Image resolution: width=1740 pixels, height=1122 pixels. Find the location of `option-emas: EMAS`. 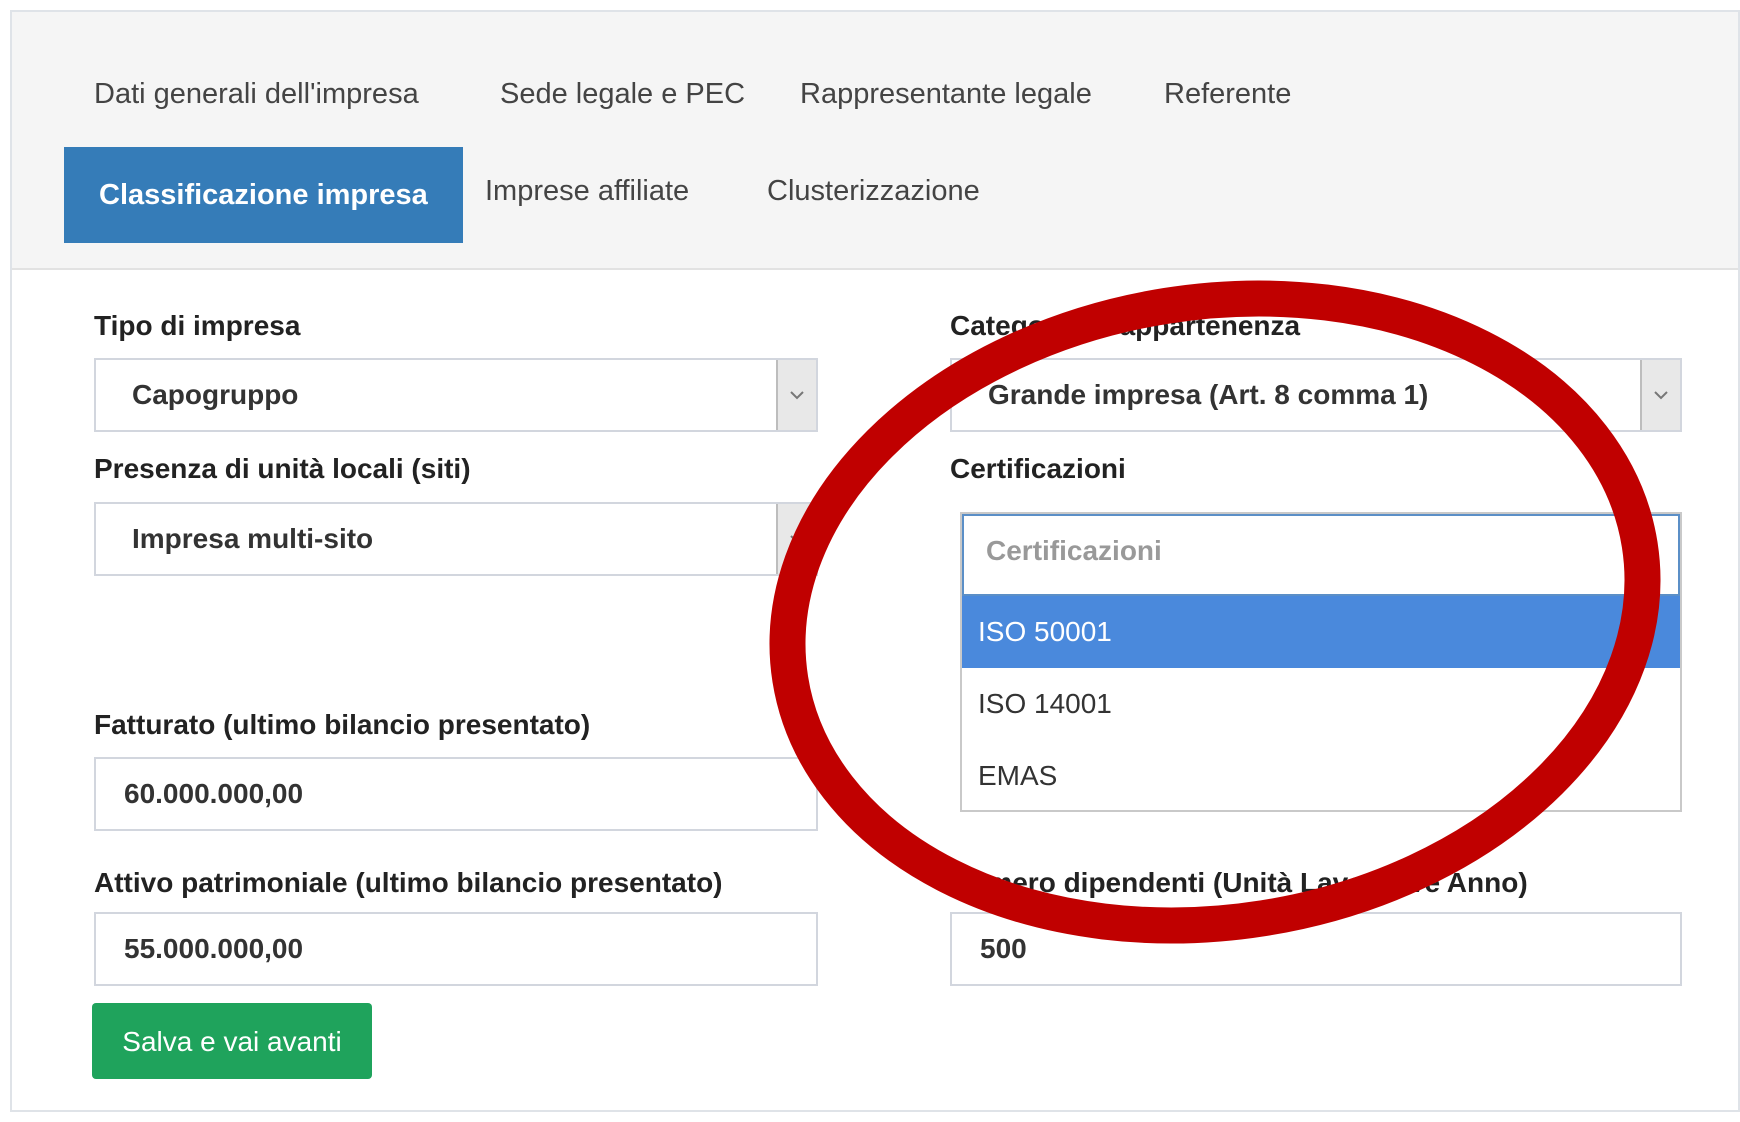

option-emas: EMAS is located at coordinates (1321, 776).